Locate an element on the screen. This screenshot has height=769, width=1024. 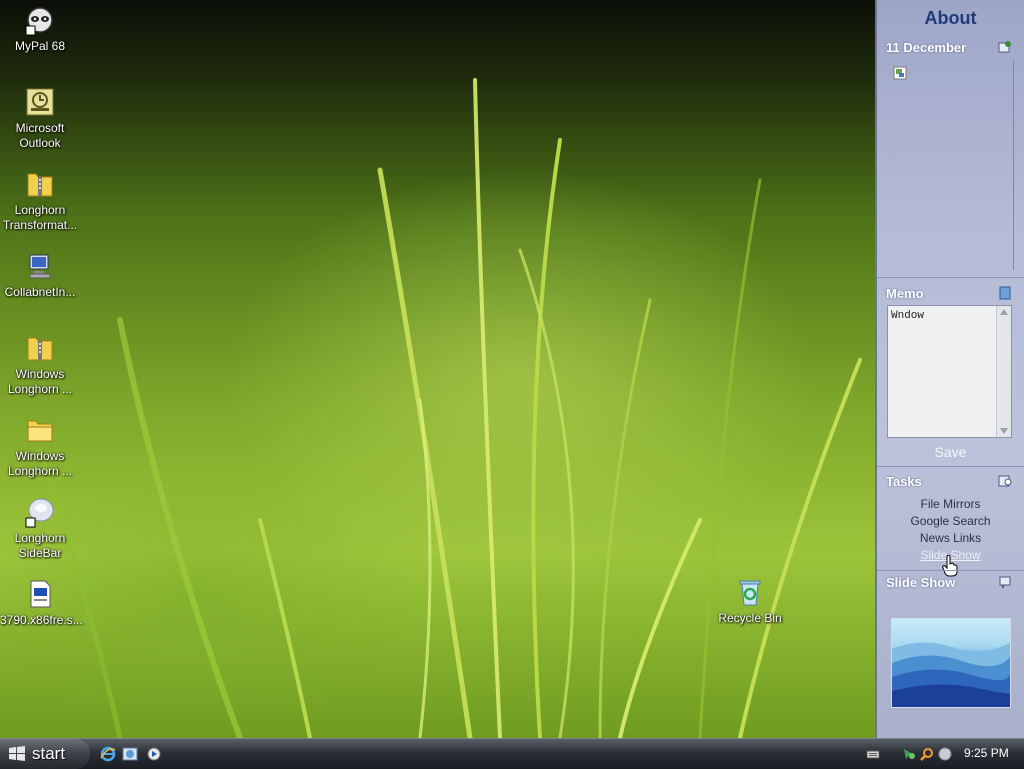
memo-scrollbar is located at coordinates (1003, 371).